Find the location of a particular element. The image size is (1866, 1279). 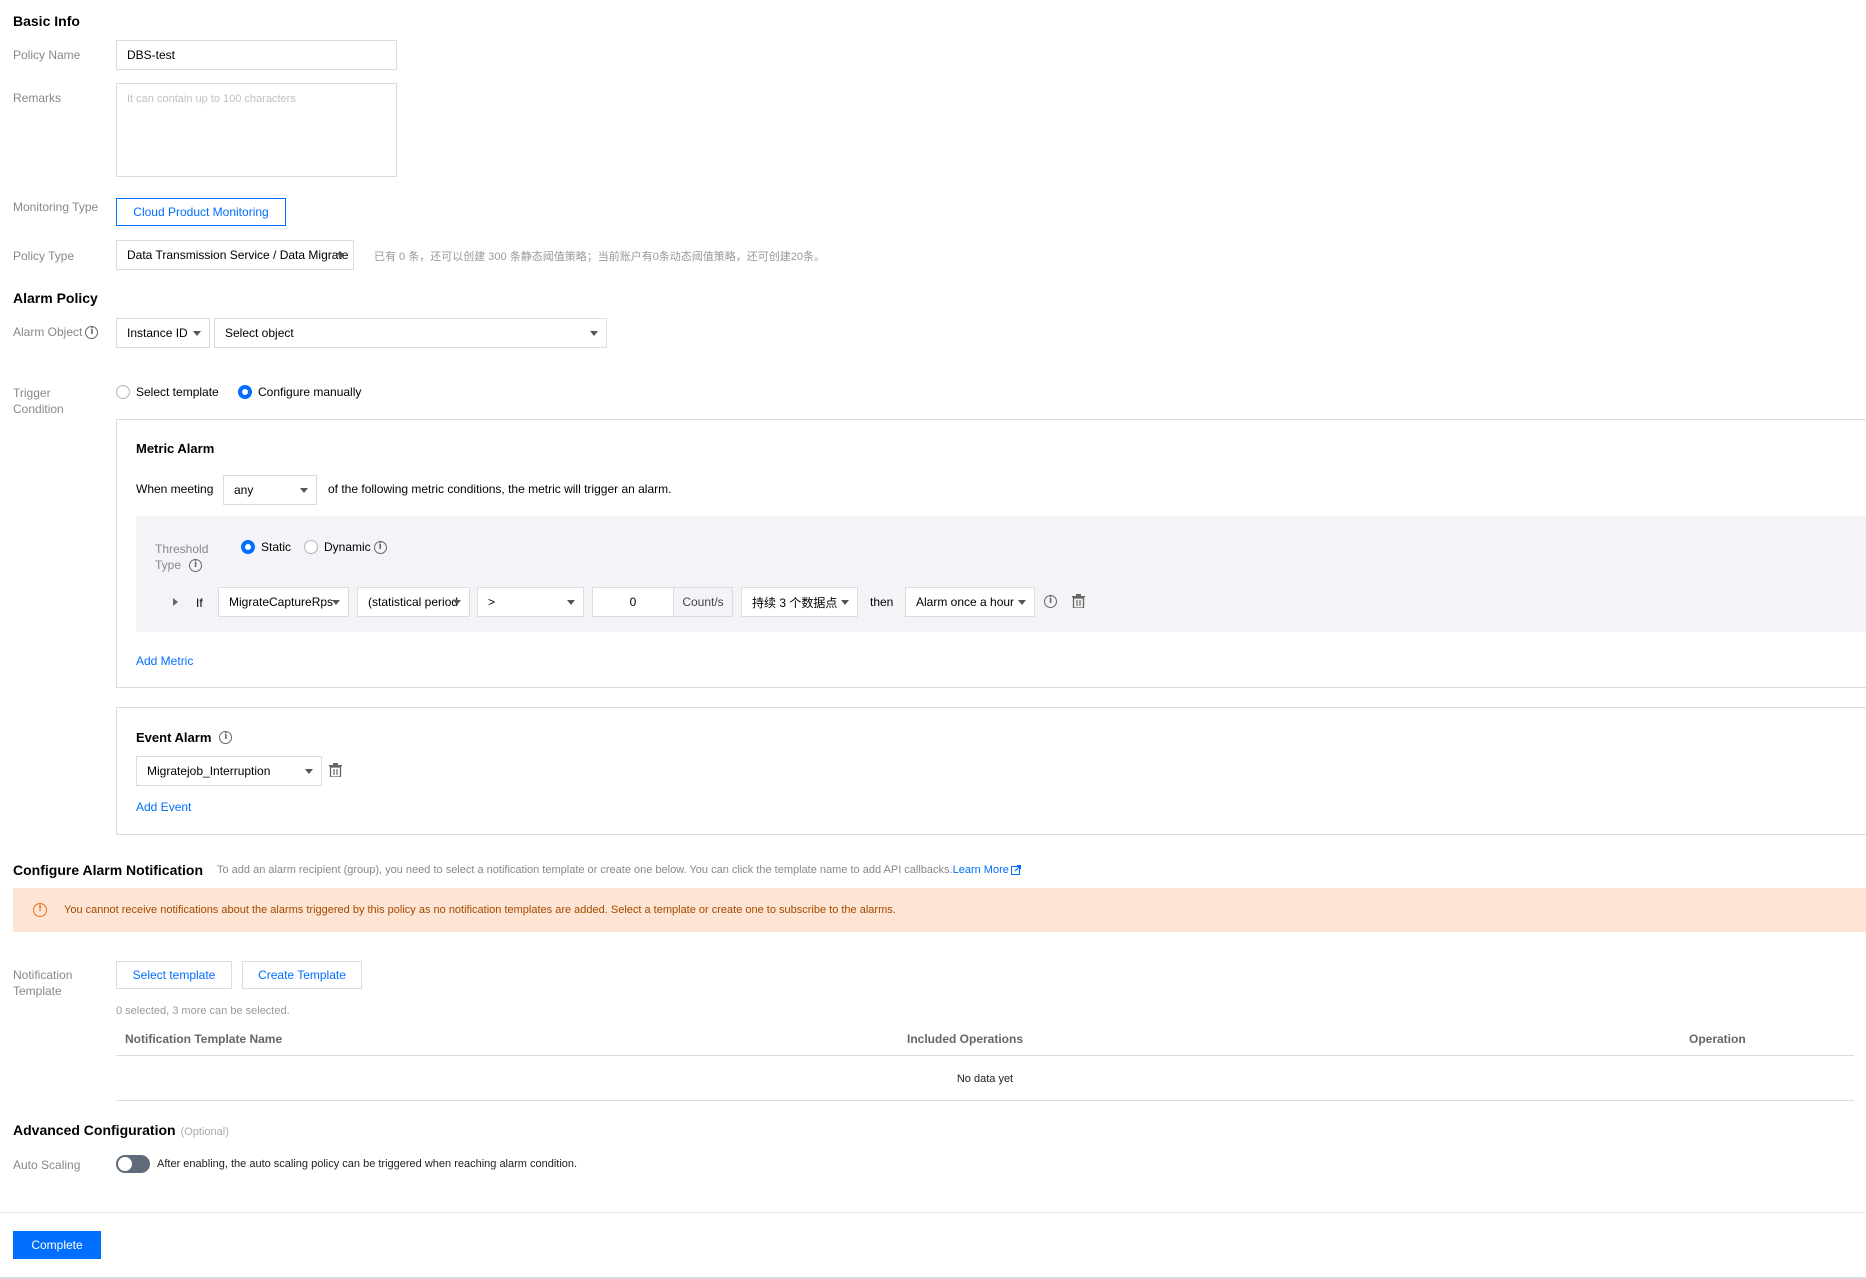

duration-select: 持续 3 个数据点 is located at coordinates (799, 602).